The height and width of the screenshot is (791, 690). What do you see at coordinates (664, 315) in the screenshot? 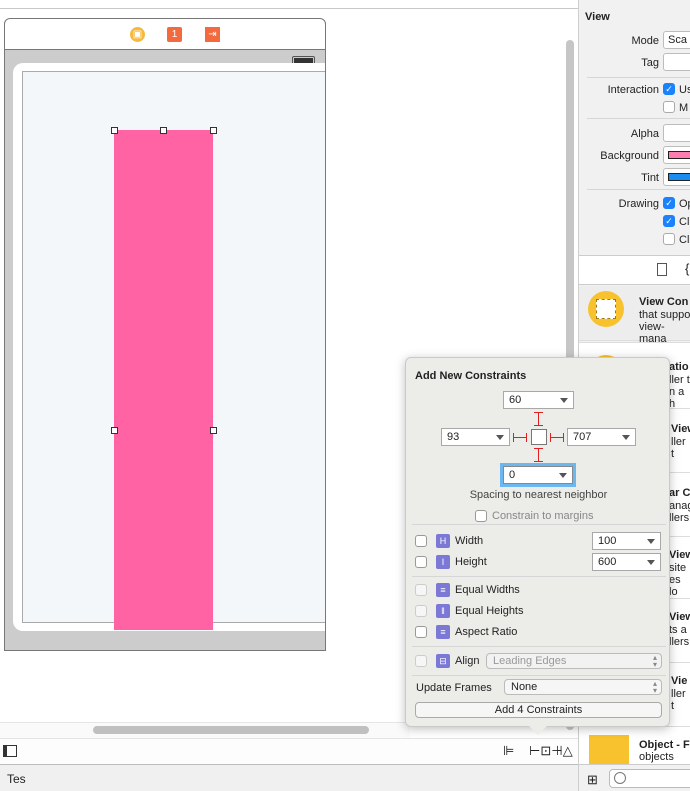
I see `library-item-desc: that suppo` at bounding box center [664, 315].